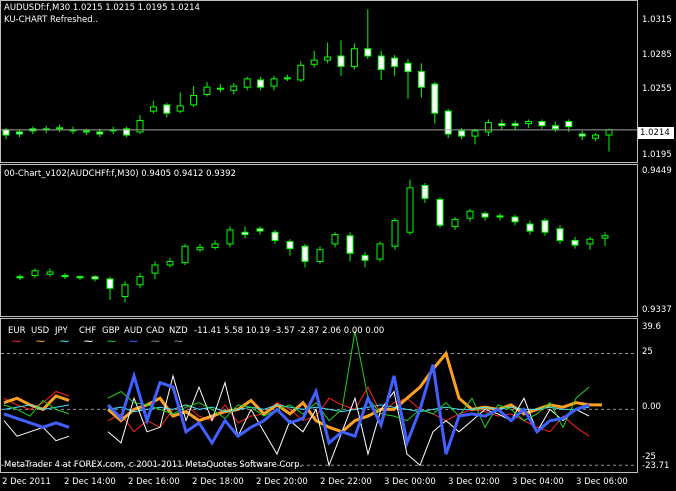  What do you see at coordinates (155, 342) in the screenshot?
I see `cad-swatch: ⁓` at bounding box center [155, 342].